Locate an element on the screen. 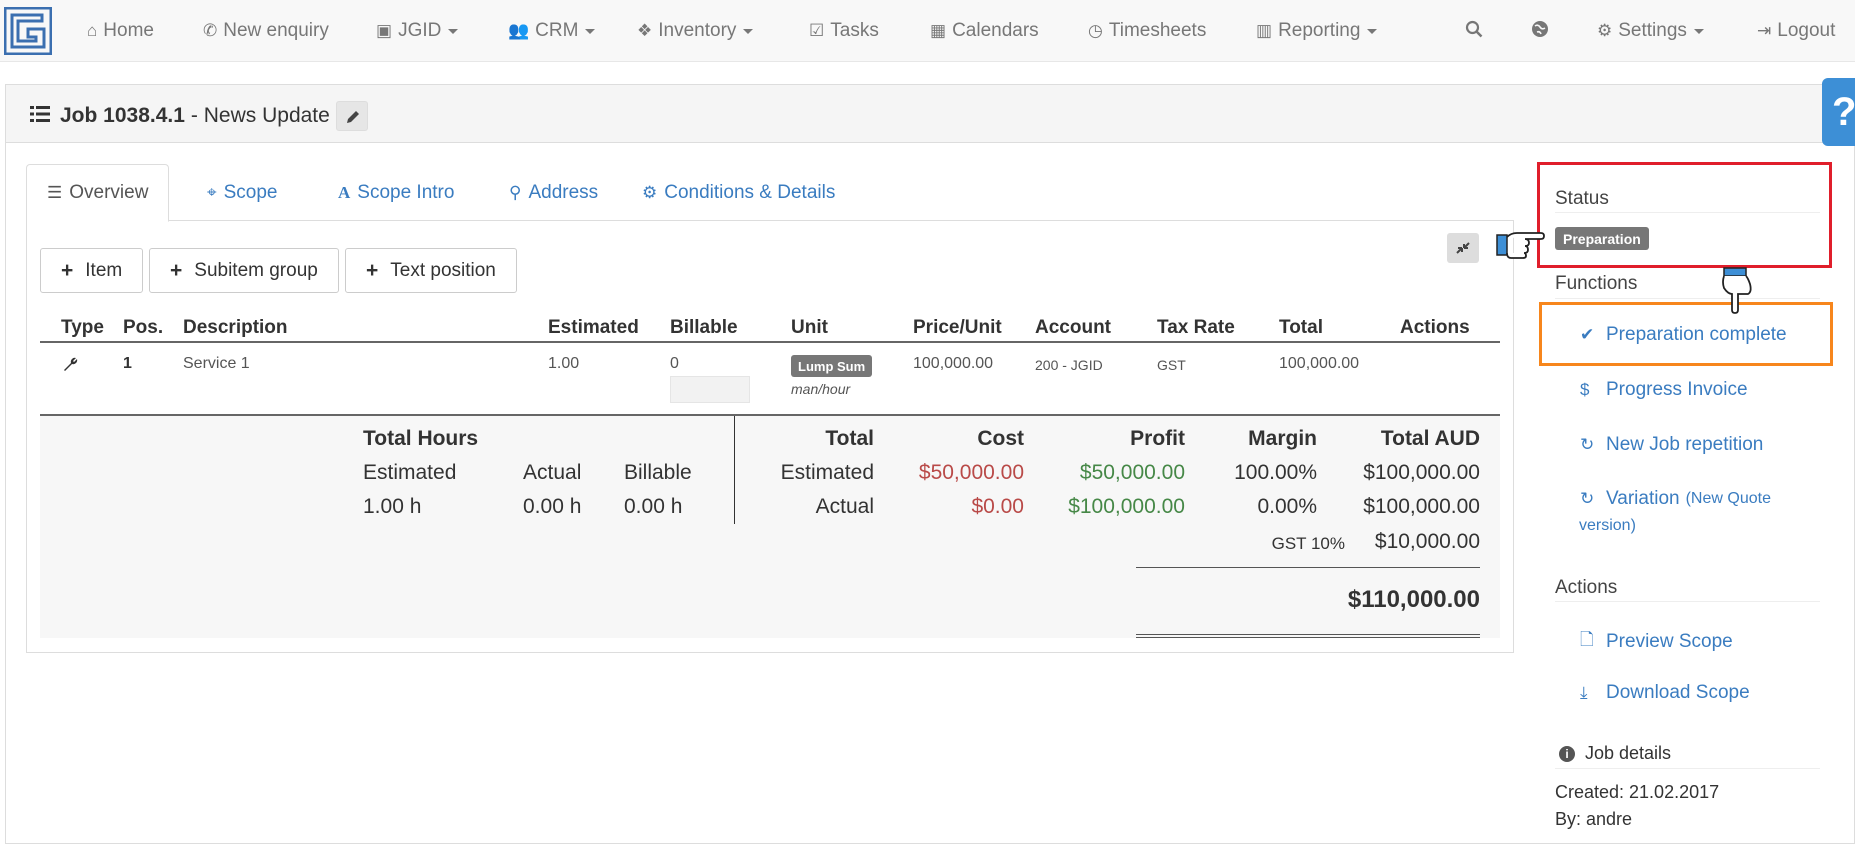  nav-settings: ⚙ Settings is located at coordinates (1650, 31).